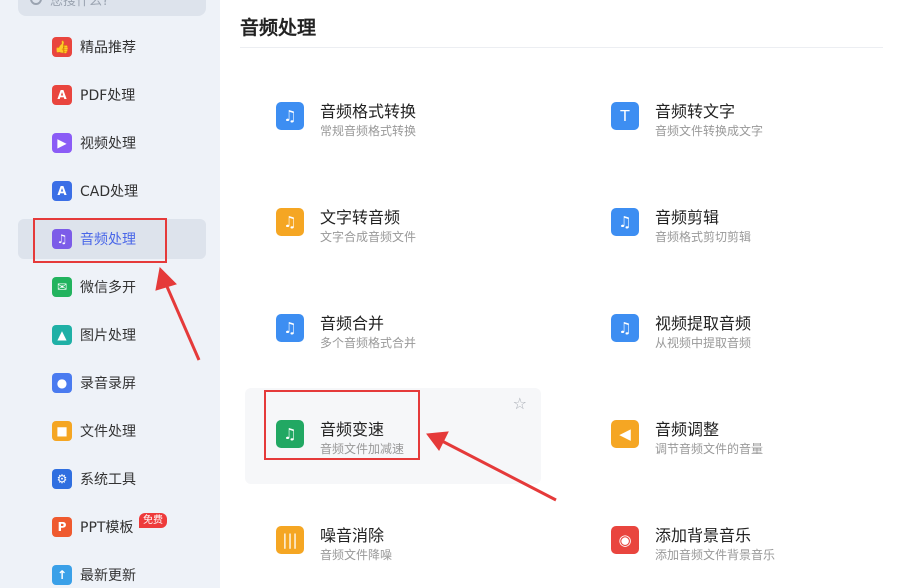 The height and width of the screenshot is (588, 910). I want to click on tool-card: T 音频转文字音频文件转换成文字, so click(728, 118).